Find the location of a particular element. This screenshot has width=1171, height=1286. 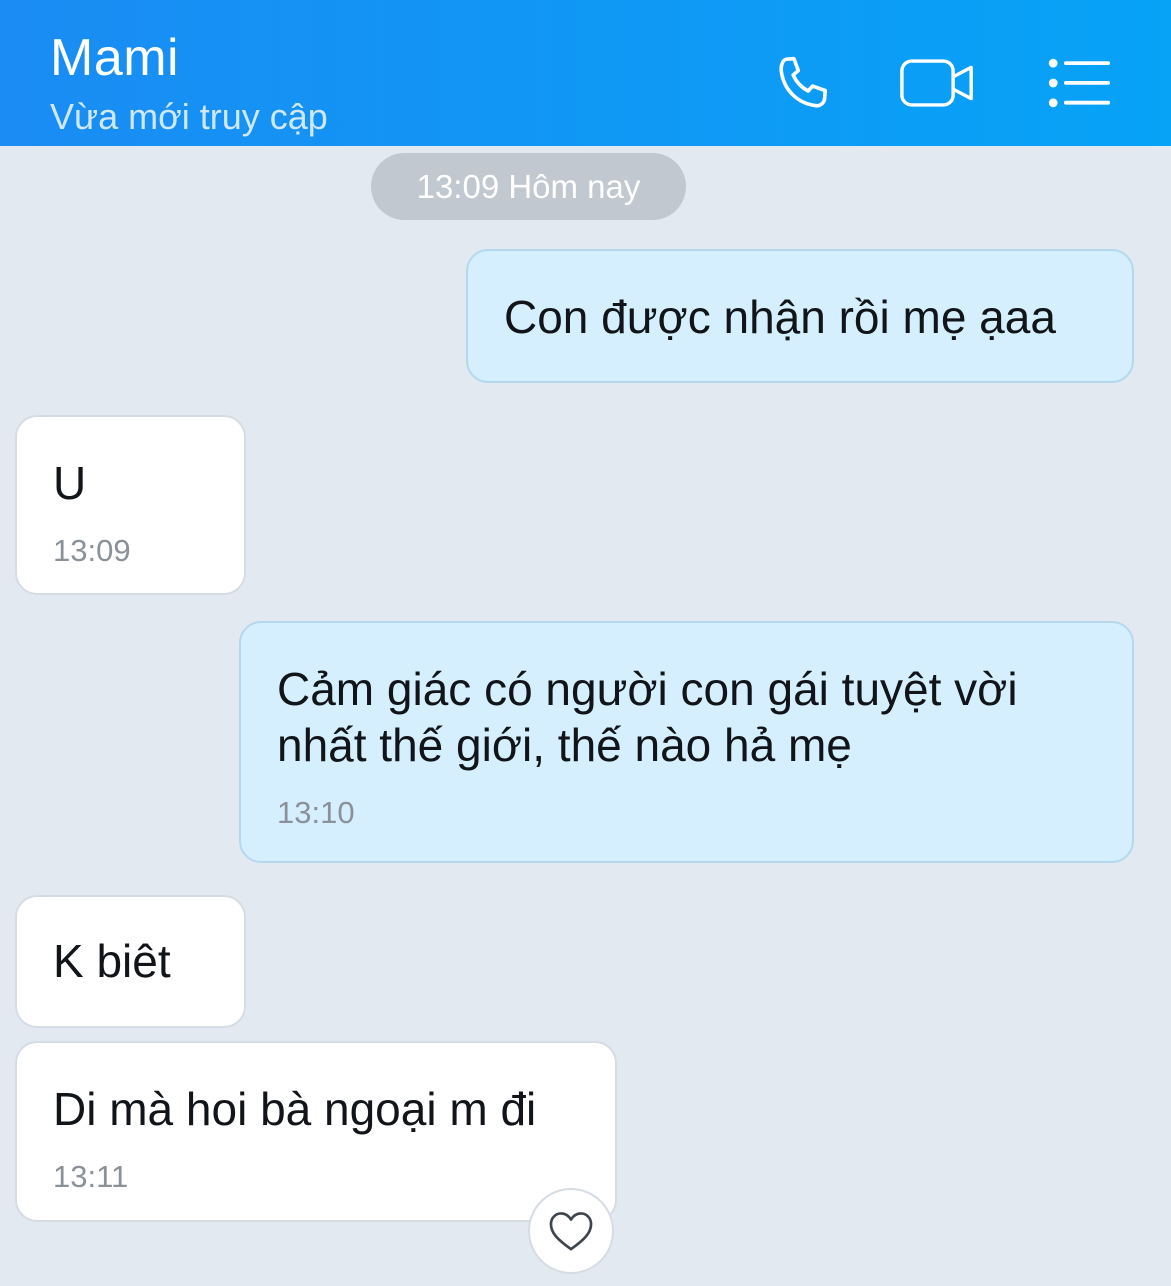

message-text: Con được nhận rồi mẹ ạaa is located at coordinates (780, 317).